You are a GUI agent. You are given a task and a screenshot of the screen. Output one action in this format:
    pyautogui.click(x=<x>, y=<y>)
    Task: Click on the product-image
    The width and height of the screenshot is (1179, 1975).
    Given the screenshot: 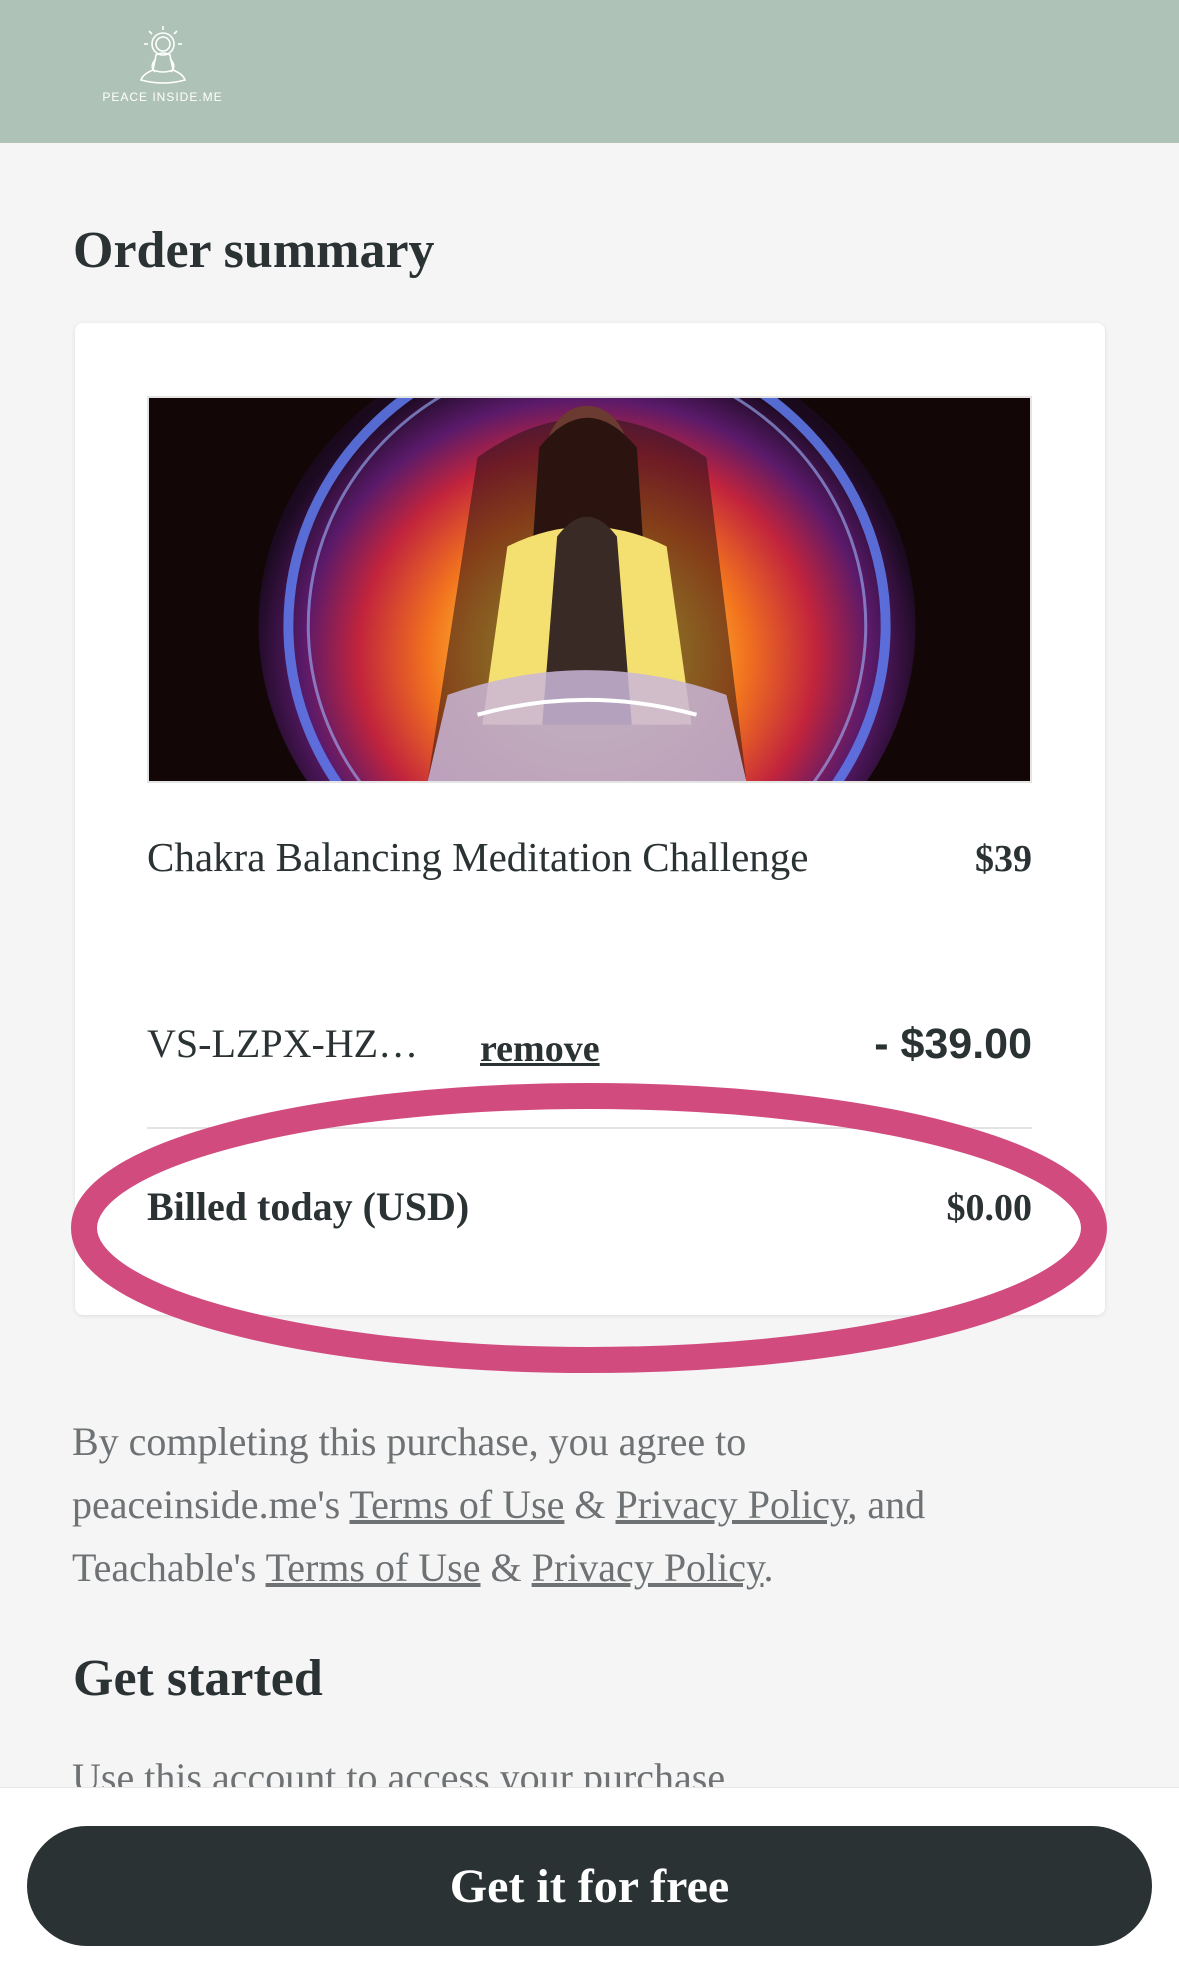 What is the action you would take?
    pyautogui.click(x=589, y=589)
    